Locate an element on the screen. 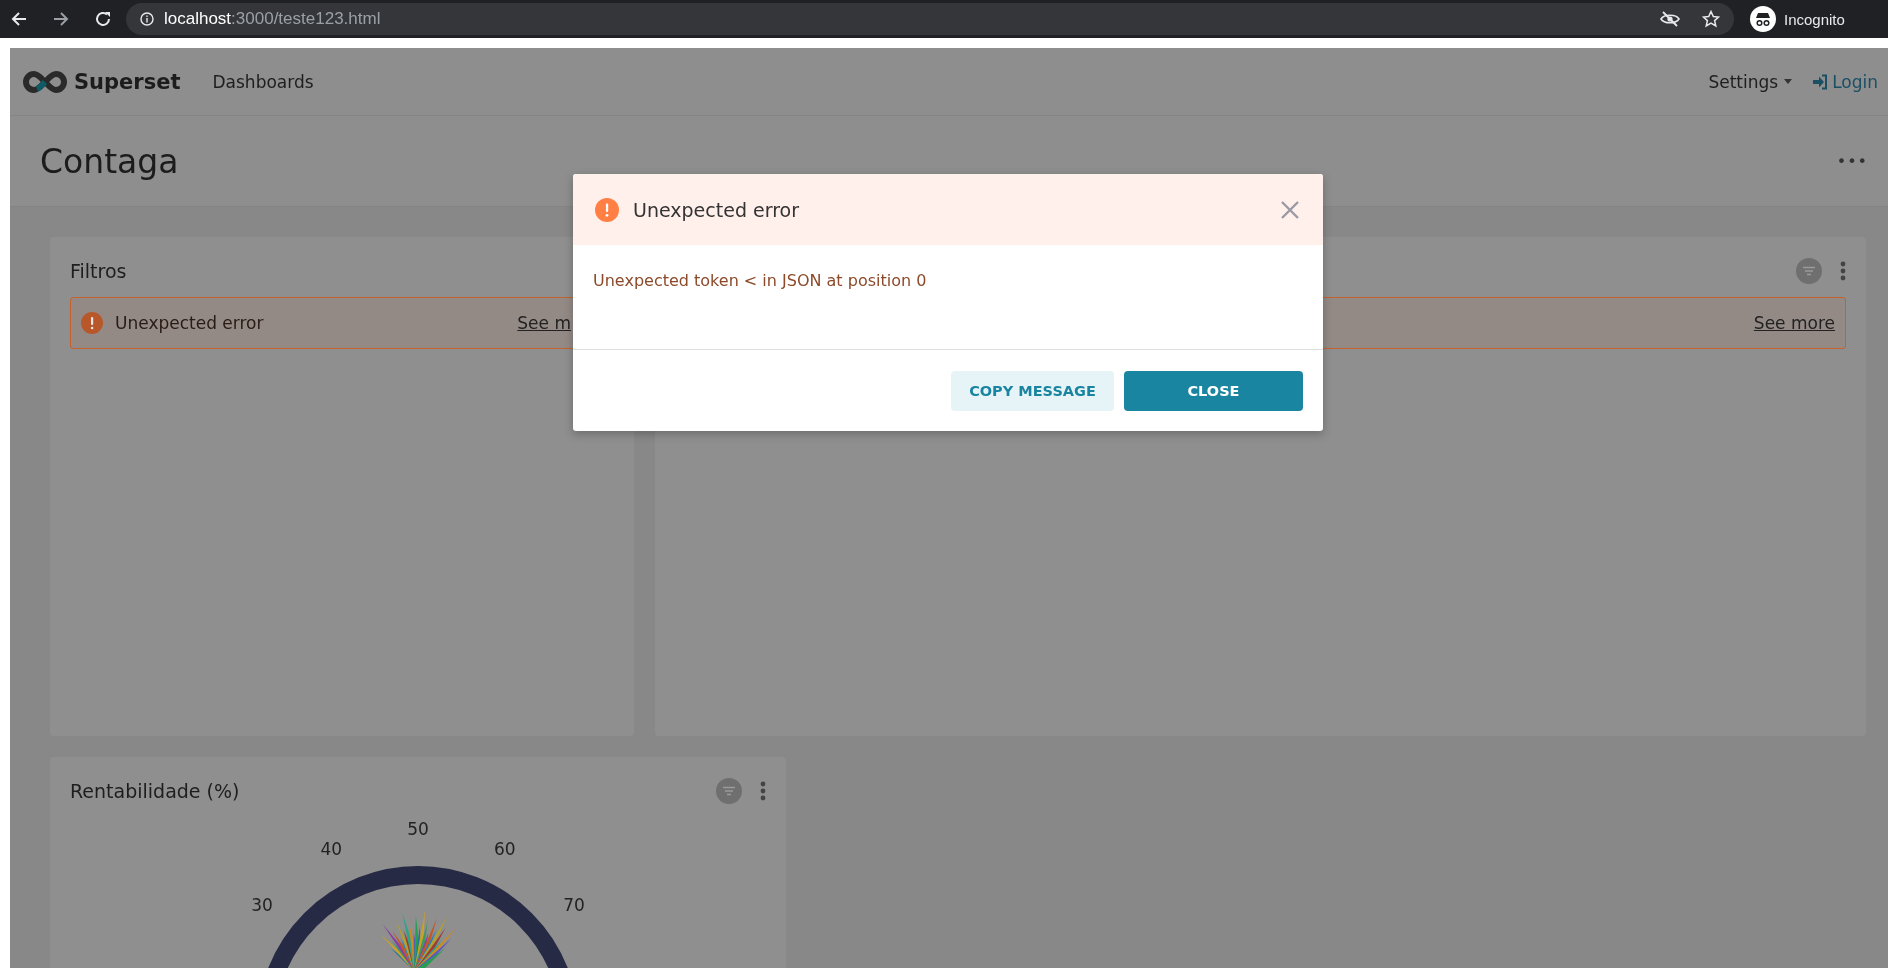 This screenshot has width=1888, height=968. forward-icon is located at coordinates (61, 19).